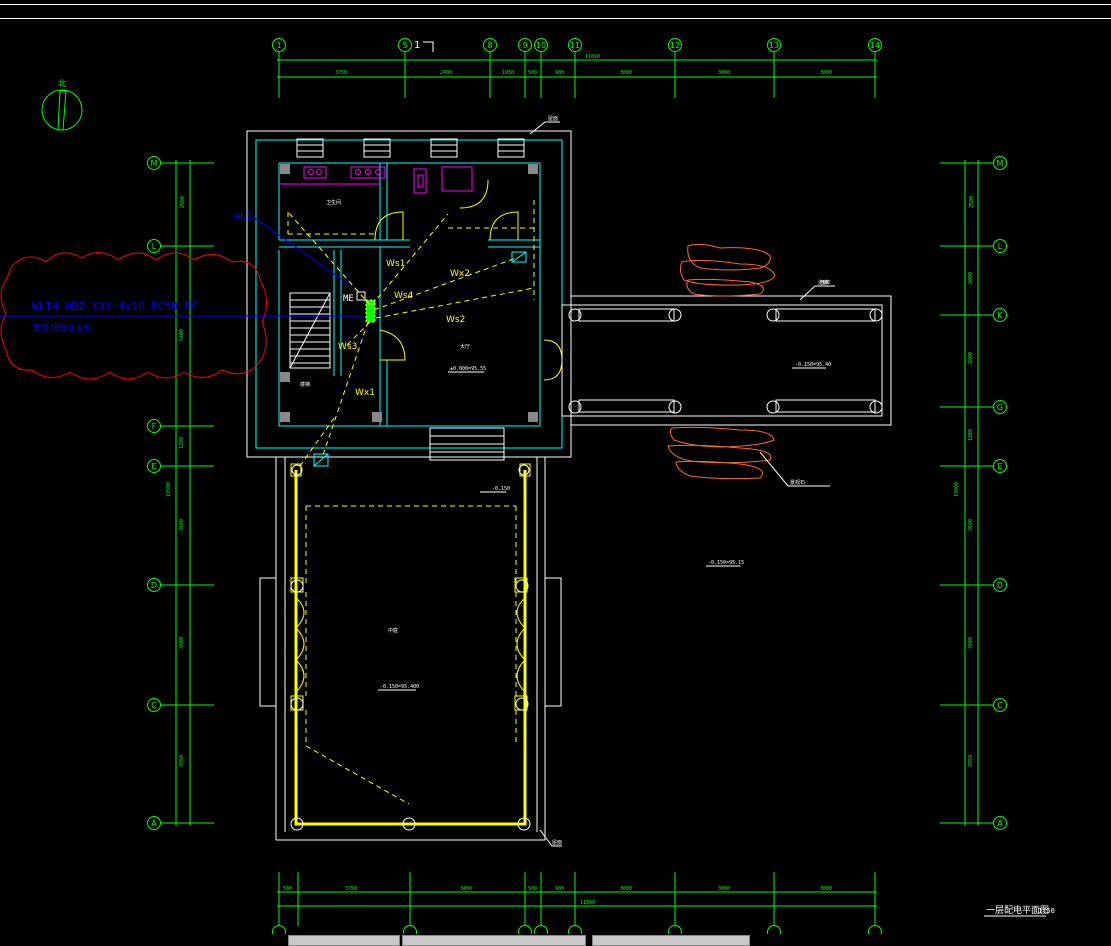  I want to click on svg-text: 12, so click(675, 45).